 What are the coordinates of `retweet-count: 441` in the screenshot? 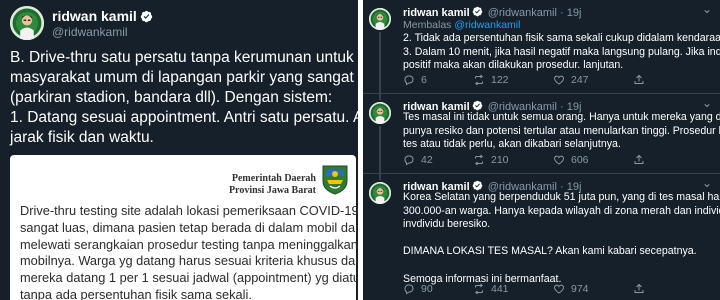 It's located at (500, 289).